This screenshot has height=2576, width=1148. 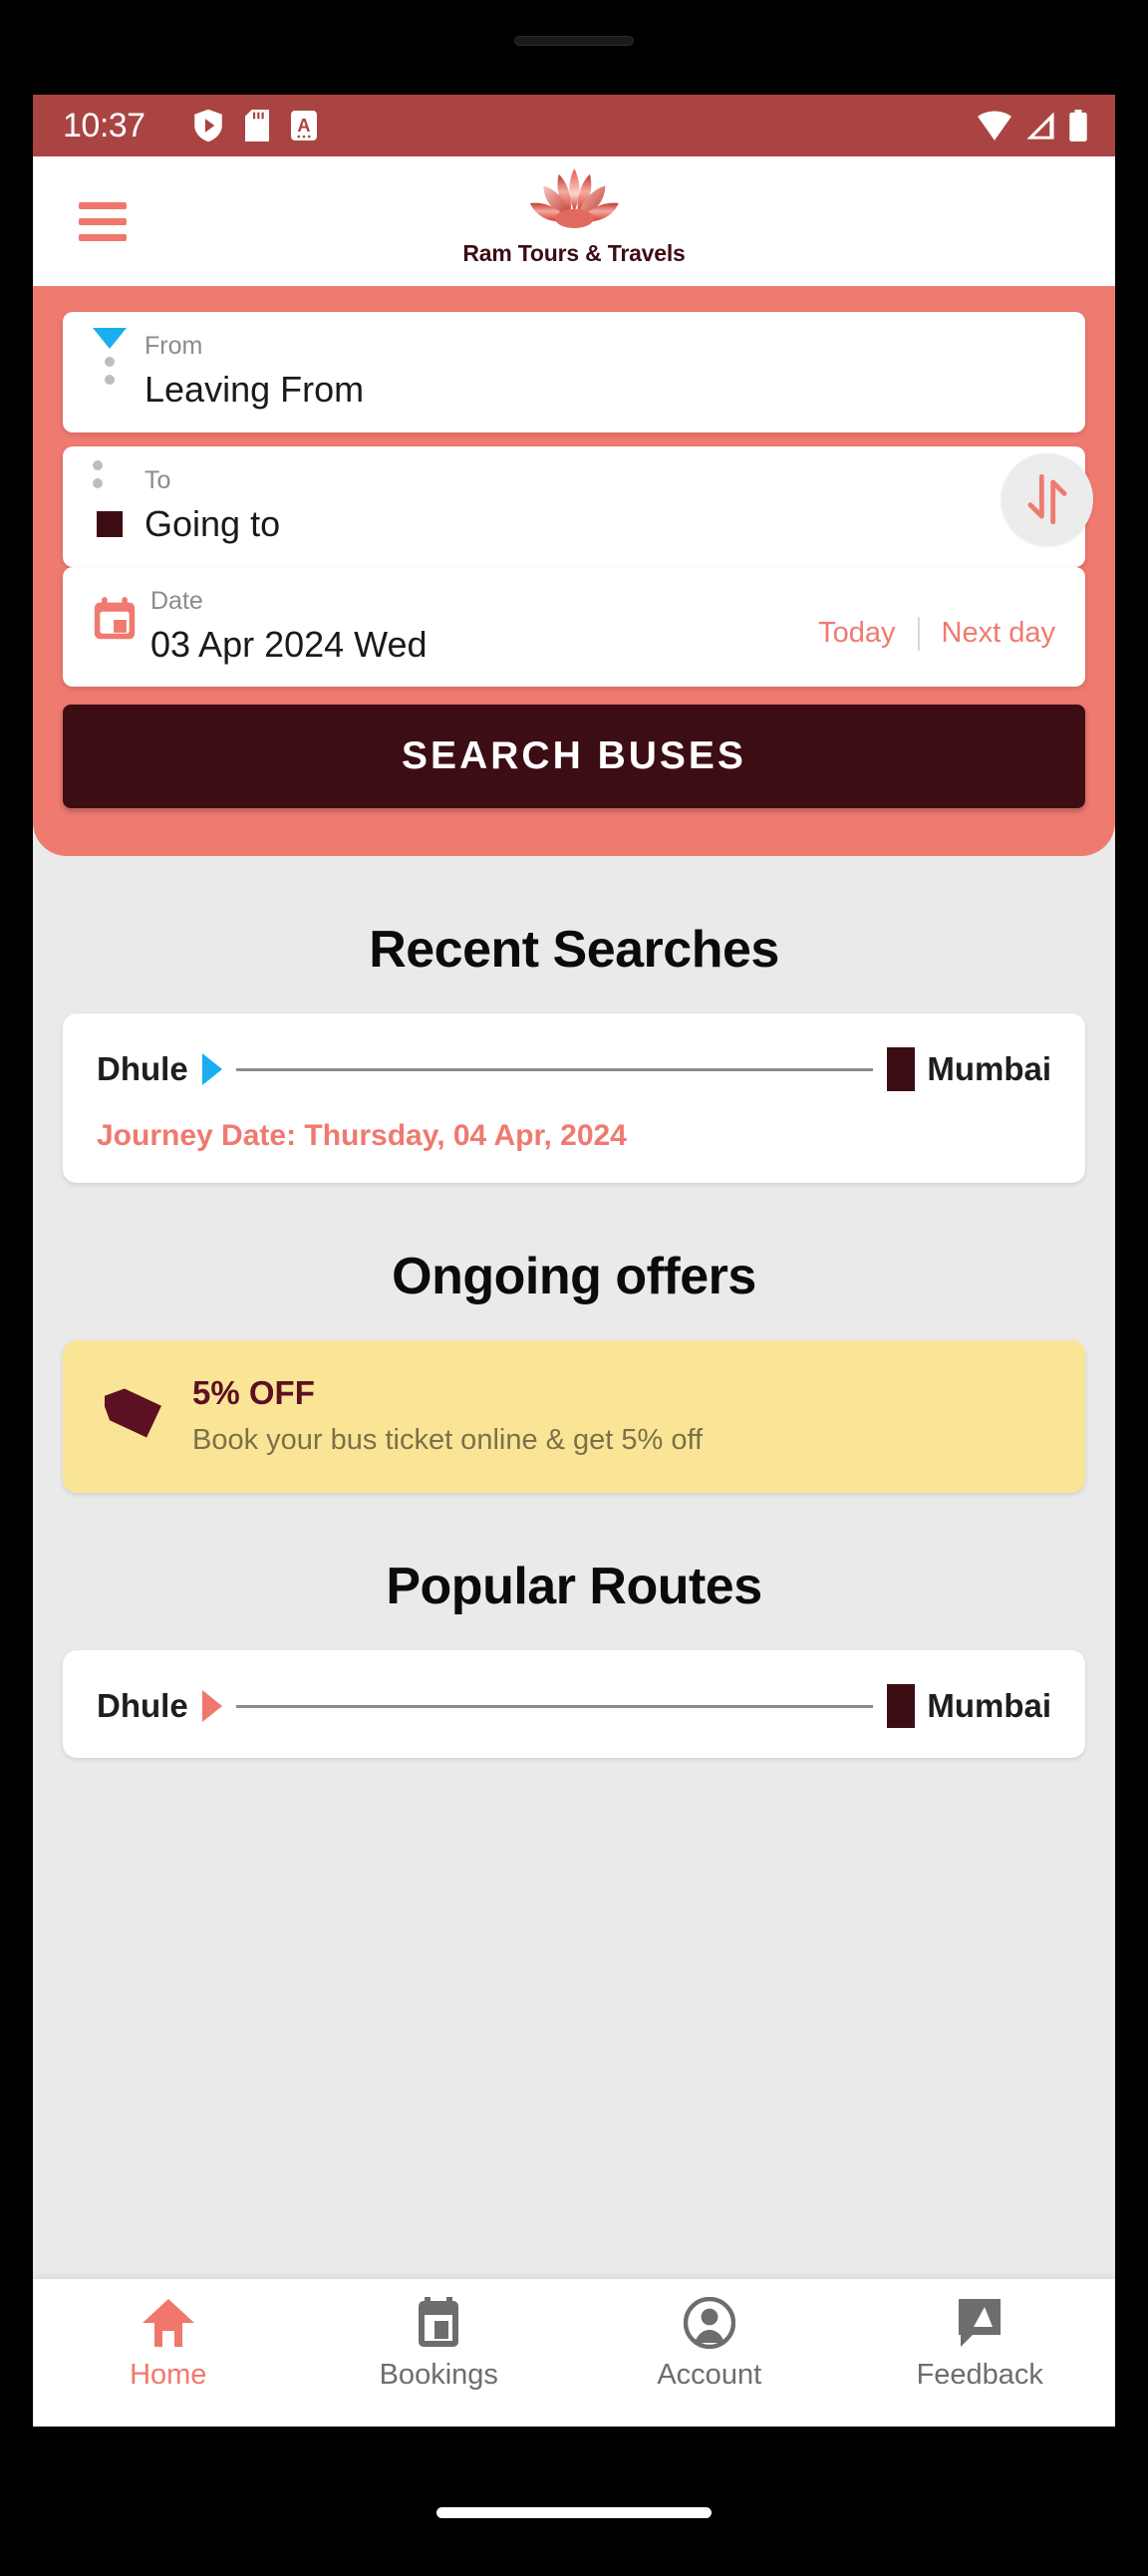 I want to click on popular-route-row: Dhule Mumbai, so click(x=574, y=1706).